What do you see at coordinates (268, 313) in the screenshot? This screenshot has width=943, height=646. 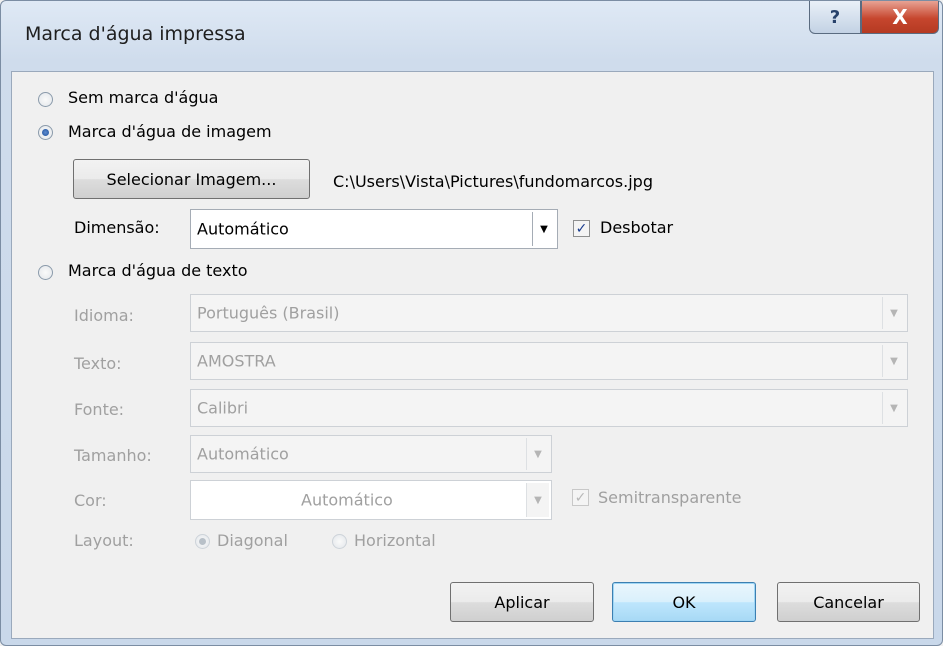 I see `language-value: Português (Brasil)` at bounding box center [268, 313].